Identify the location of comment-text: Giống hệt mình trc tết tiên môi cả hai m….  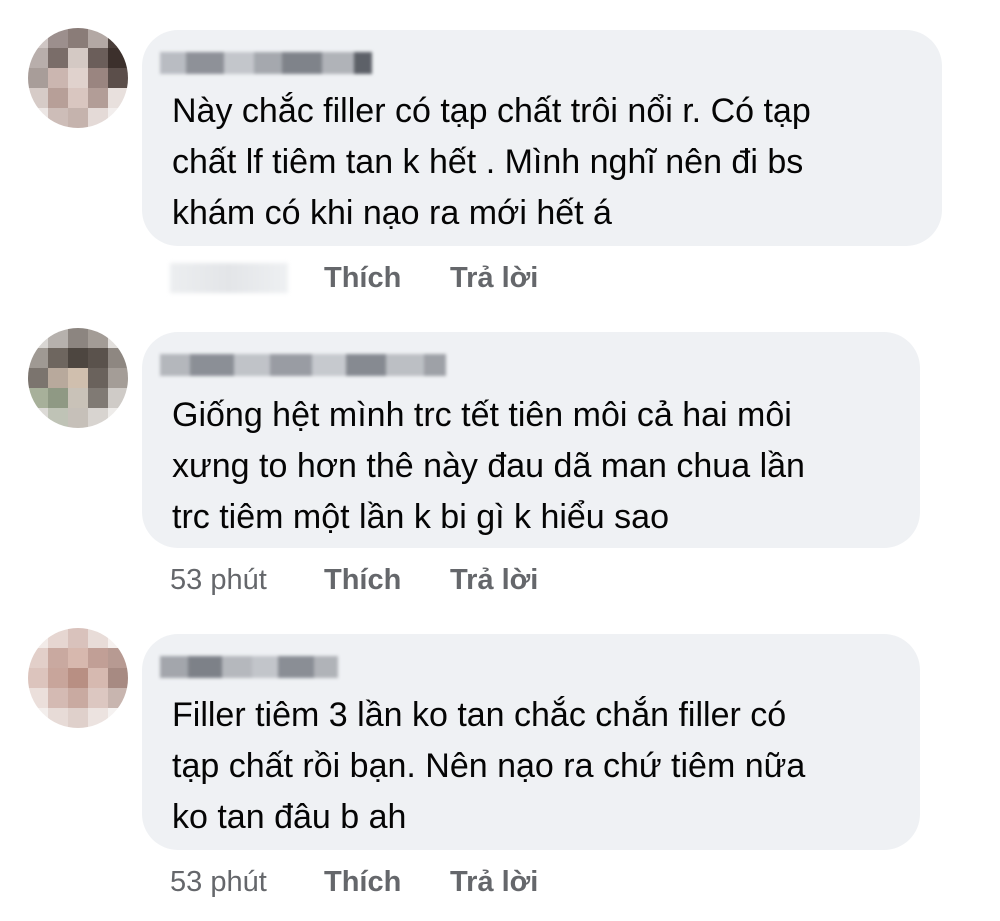
(488, 466).